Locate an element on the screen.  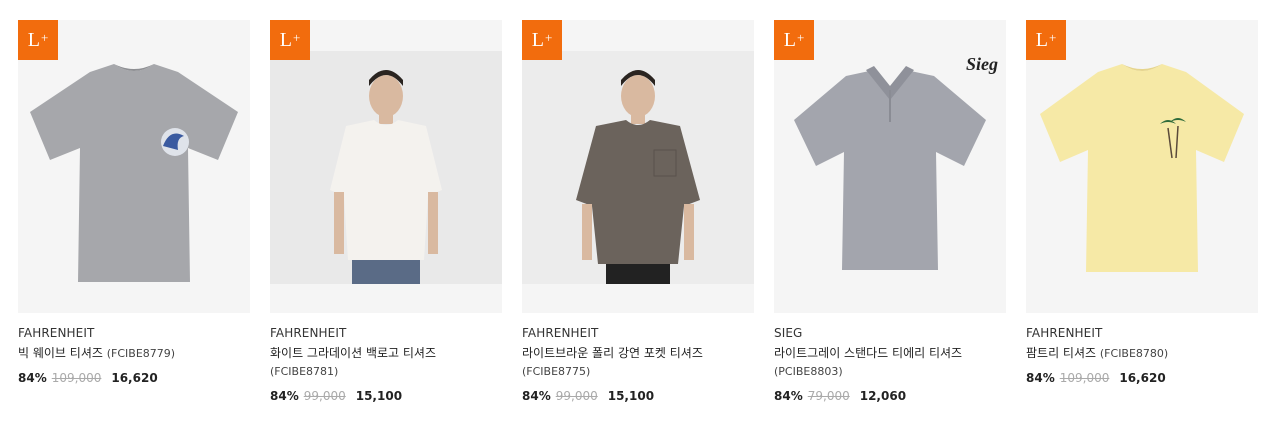
product-name: 라이트그레이 스탠다드 티에리 티셔즈 (PCIBE8803) is located at coordinates (879, 362).